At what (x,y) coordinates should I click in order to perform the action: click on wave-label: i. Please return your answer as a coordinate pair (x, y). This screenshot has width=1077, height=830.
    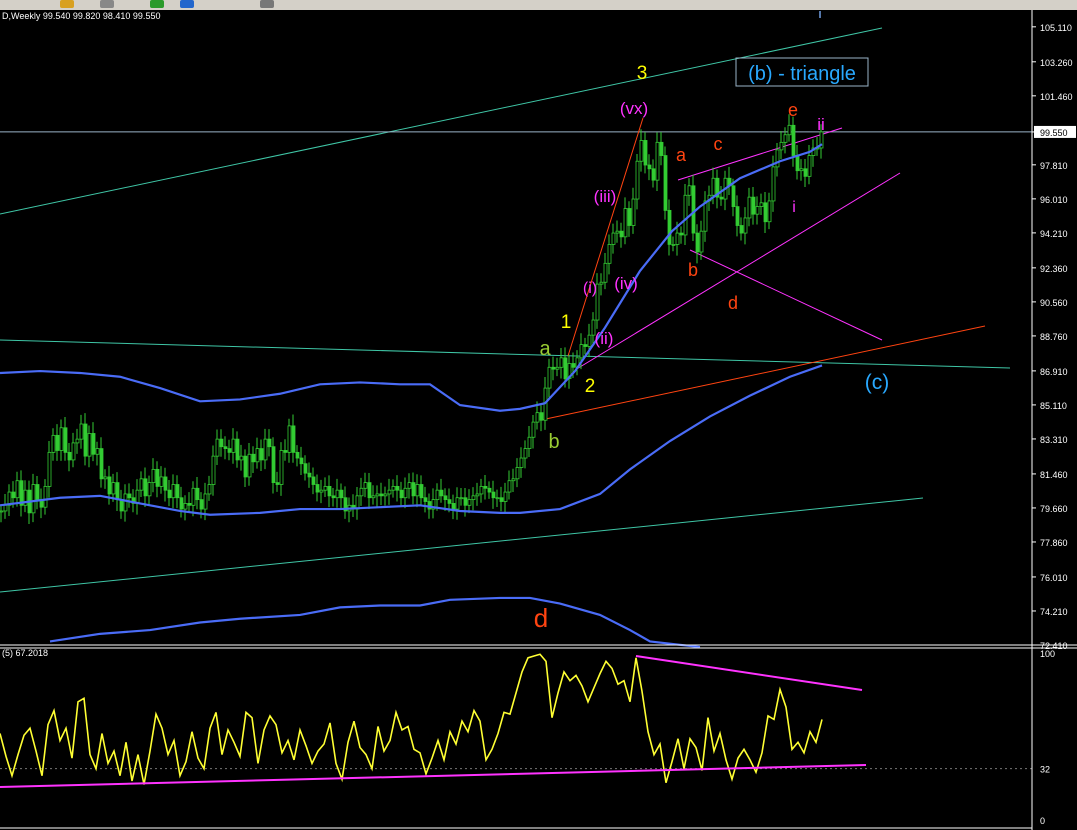
    Looking at the image, I should click on (794, 207).